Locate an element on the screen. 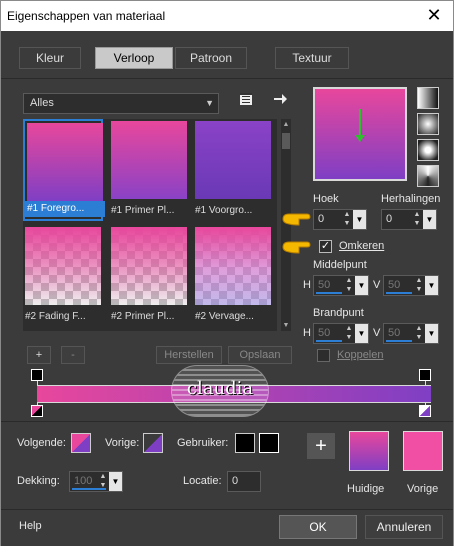 The height and width of the screenshot is (546, 454). gradient-preview is located at coordinates (360, 134).